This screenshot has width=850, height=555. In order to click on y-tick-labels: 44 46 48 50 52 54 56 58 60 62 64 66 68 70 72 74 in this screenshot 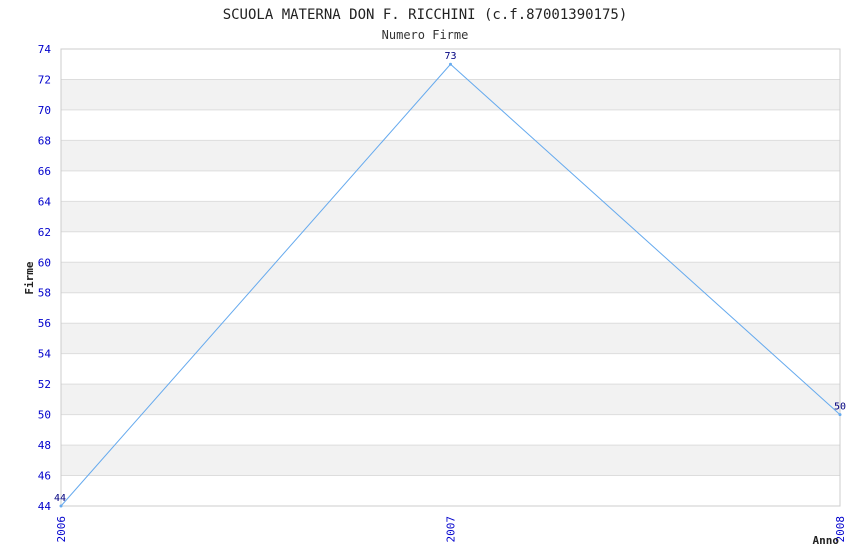, I will do `click(45, 278)`.